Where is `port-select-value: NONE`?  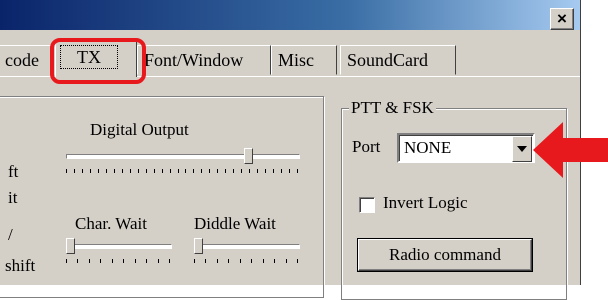 port-select-value: NONE is located at coordinates (428, 147).